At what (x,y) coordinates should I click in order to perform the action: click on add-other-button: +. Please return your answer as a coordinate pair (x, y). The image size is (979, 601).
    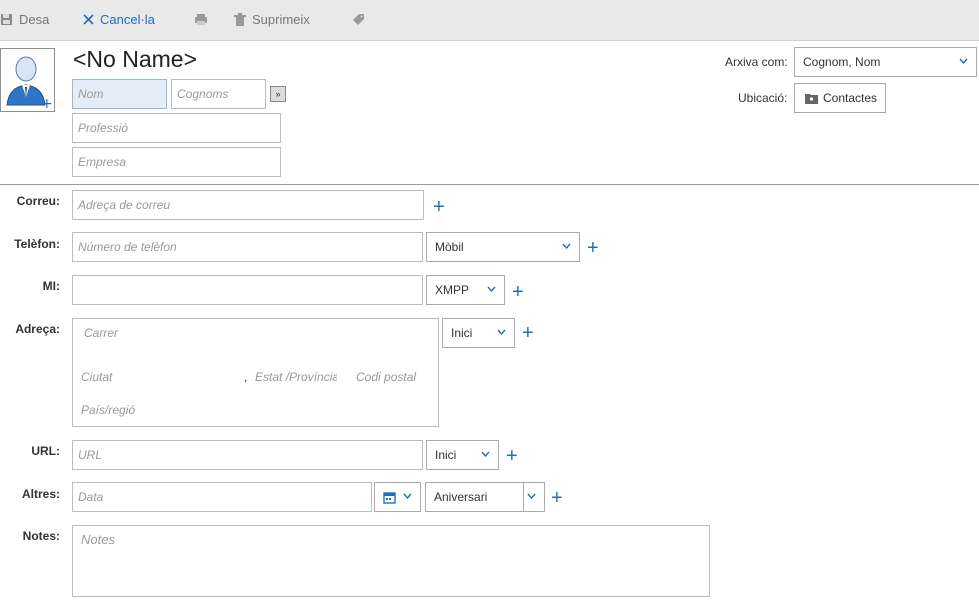
    Looking at the image, I should click on (557, 498).